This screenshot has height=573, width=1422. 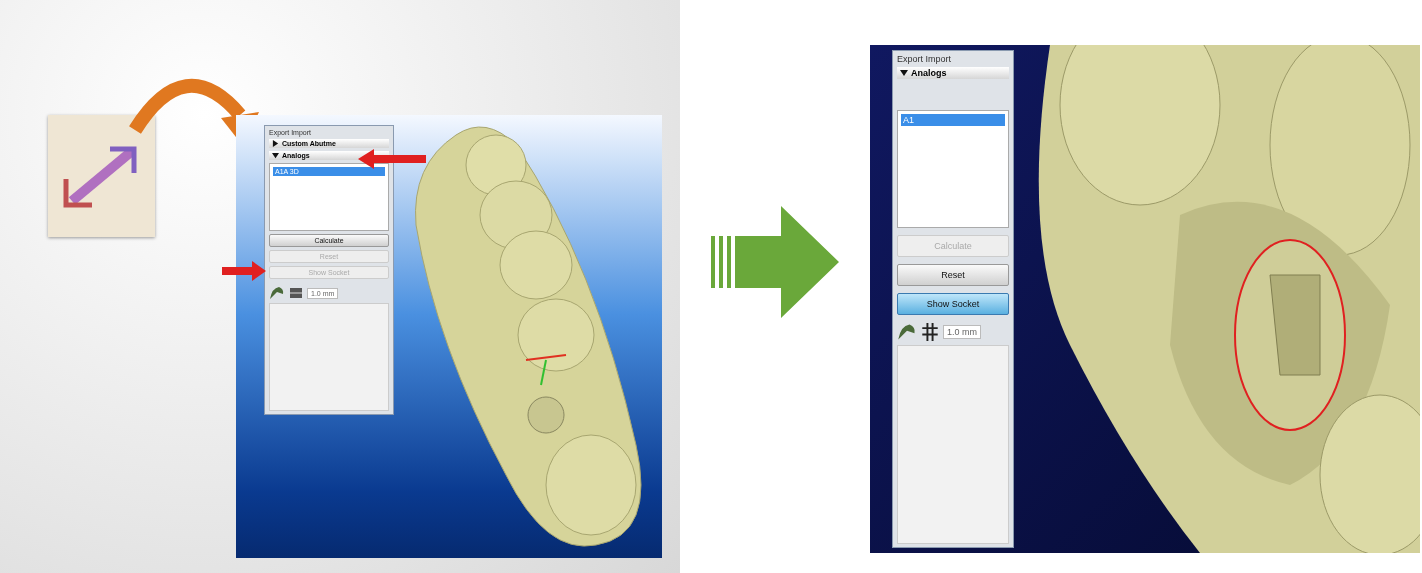 I want to click on list-item: A1, so click(x=953, y=120).